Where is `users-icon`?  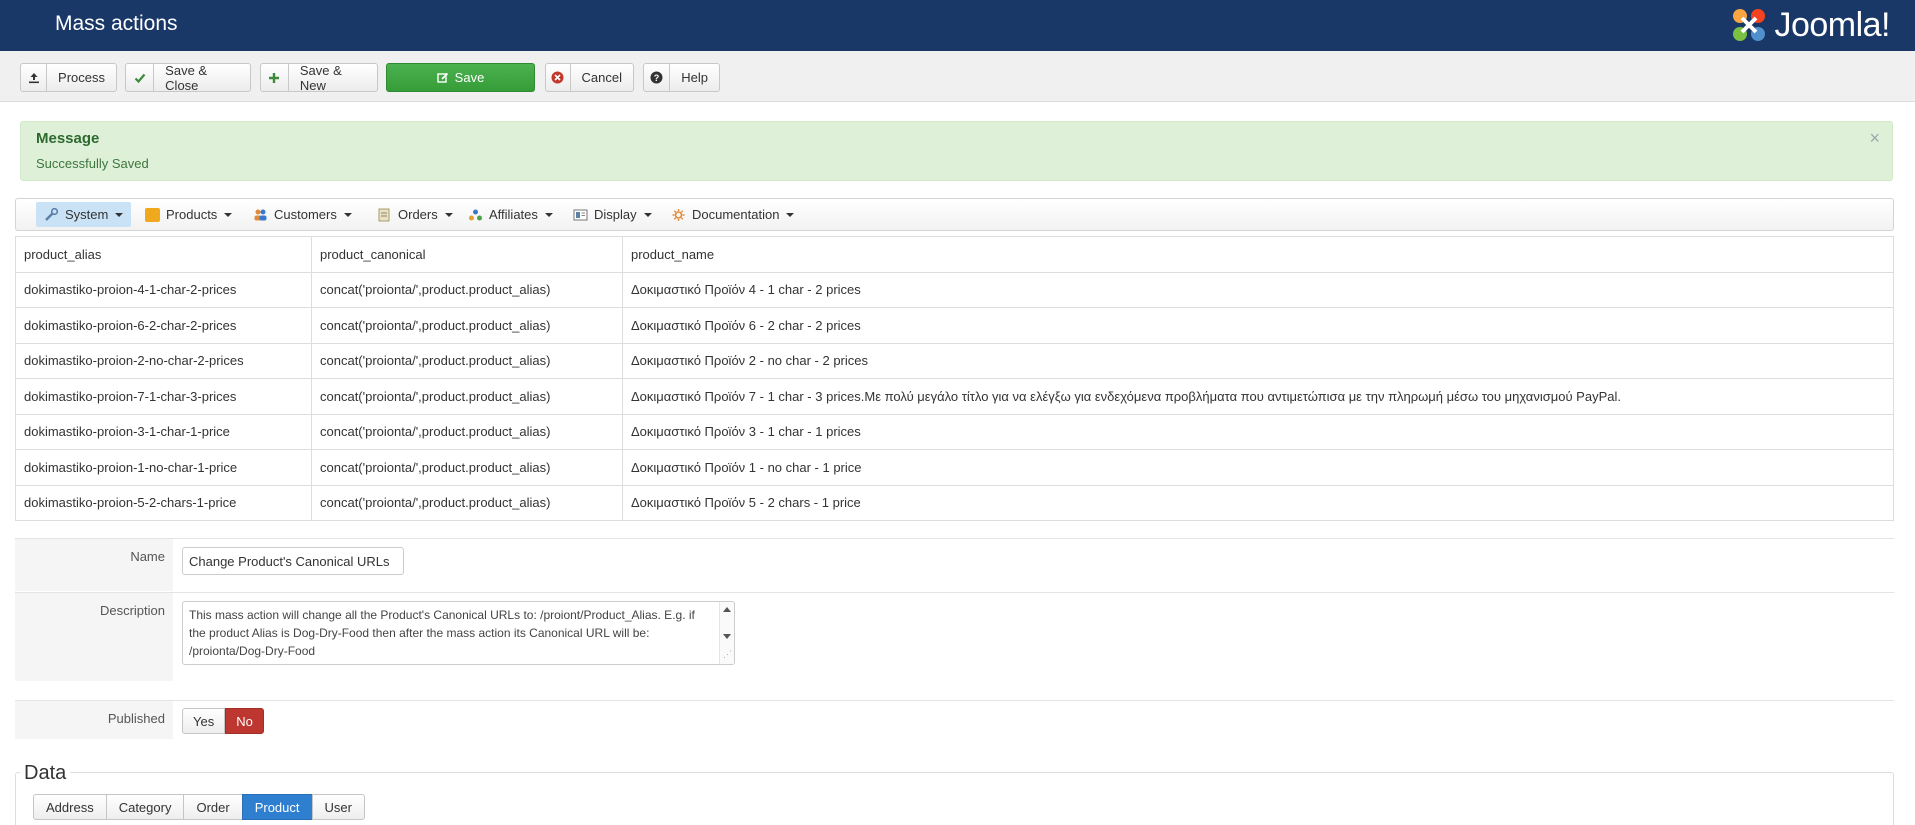 users-icon is located at coordinates (260, 214).